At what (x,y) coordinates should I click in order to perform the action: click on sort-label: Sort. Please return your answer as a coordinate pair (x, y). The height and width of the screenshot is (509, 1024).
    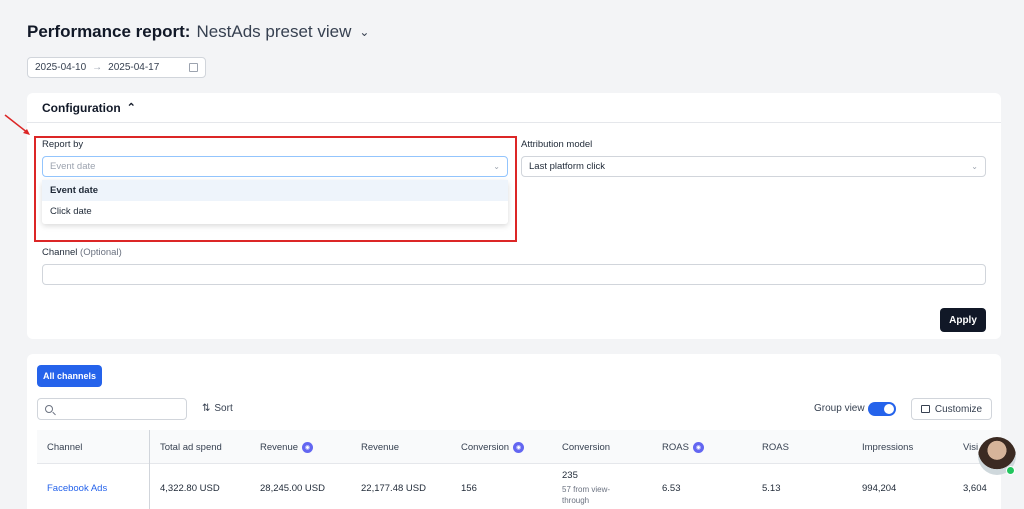
    Looking at the image, I should click on (223, 408).